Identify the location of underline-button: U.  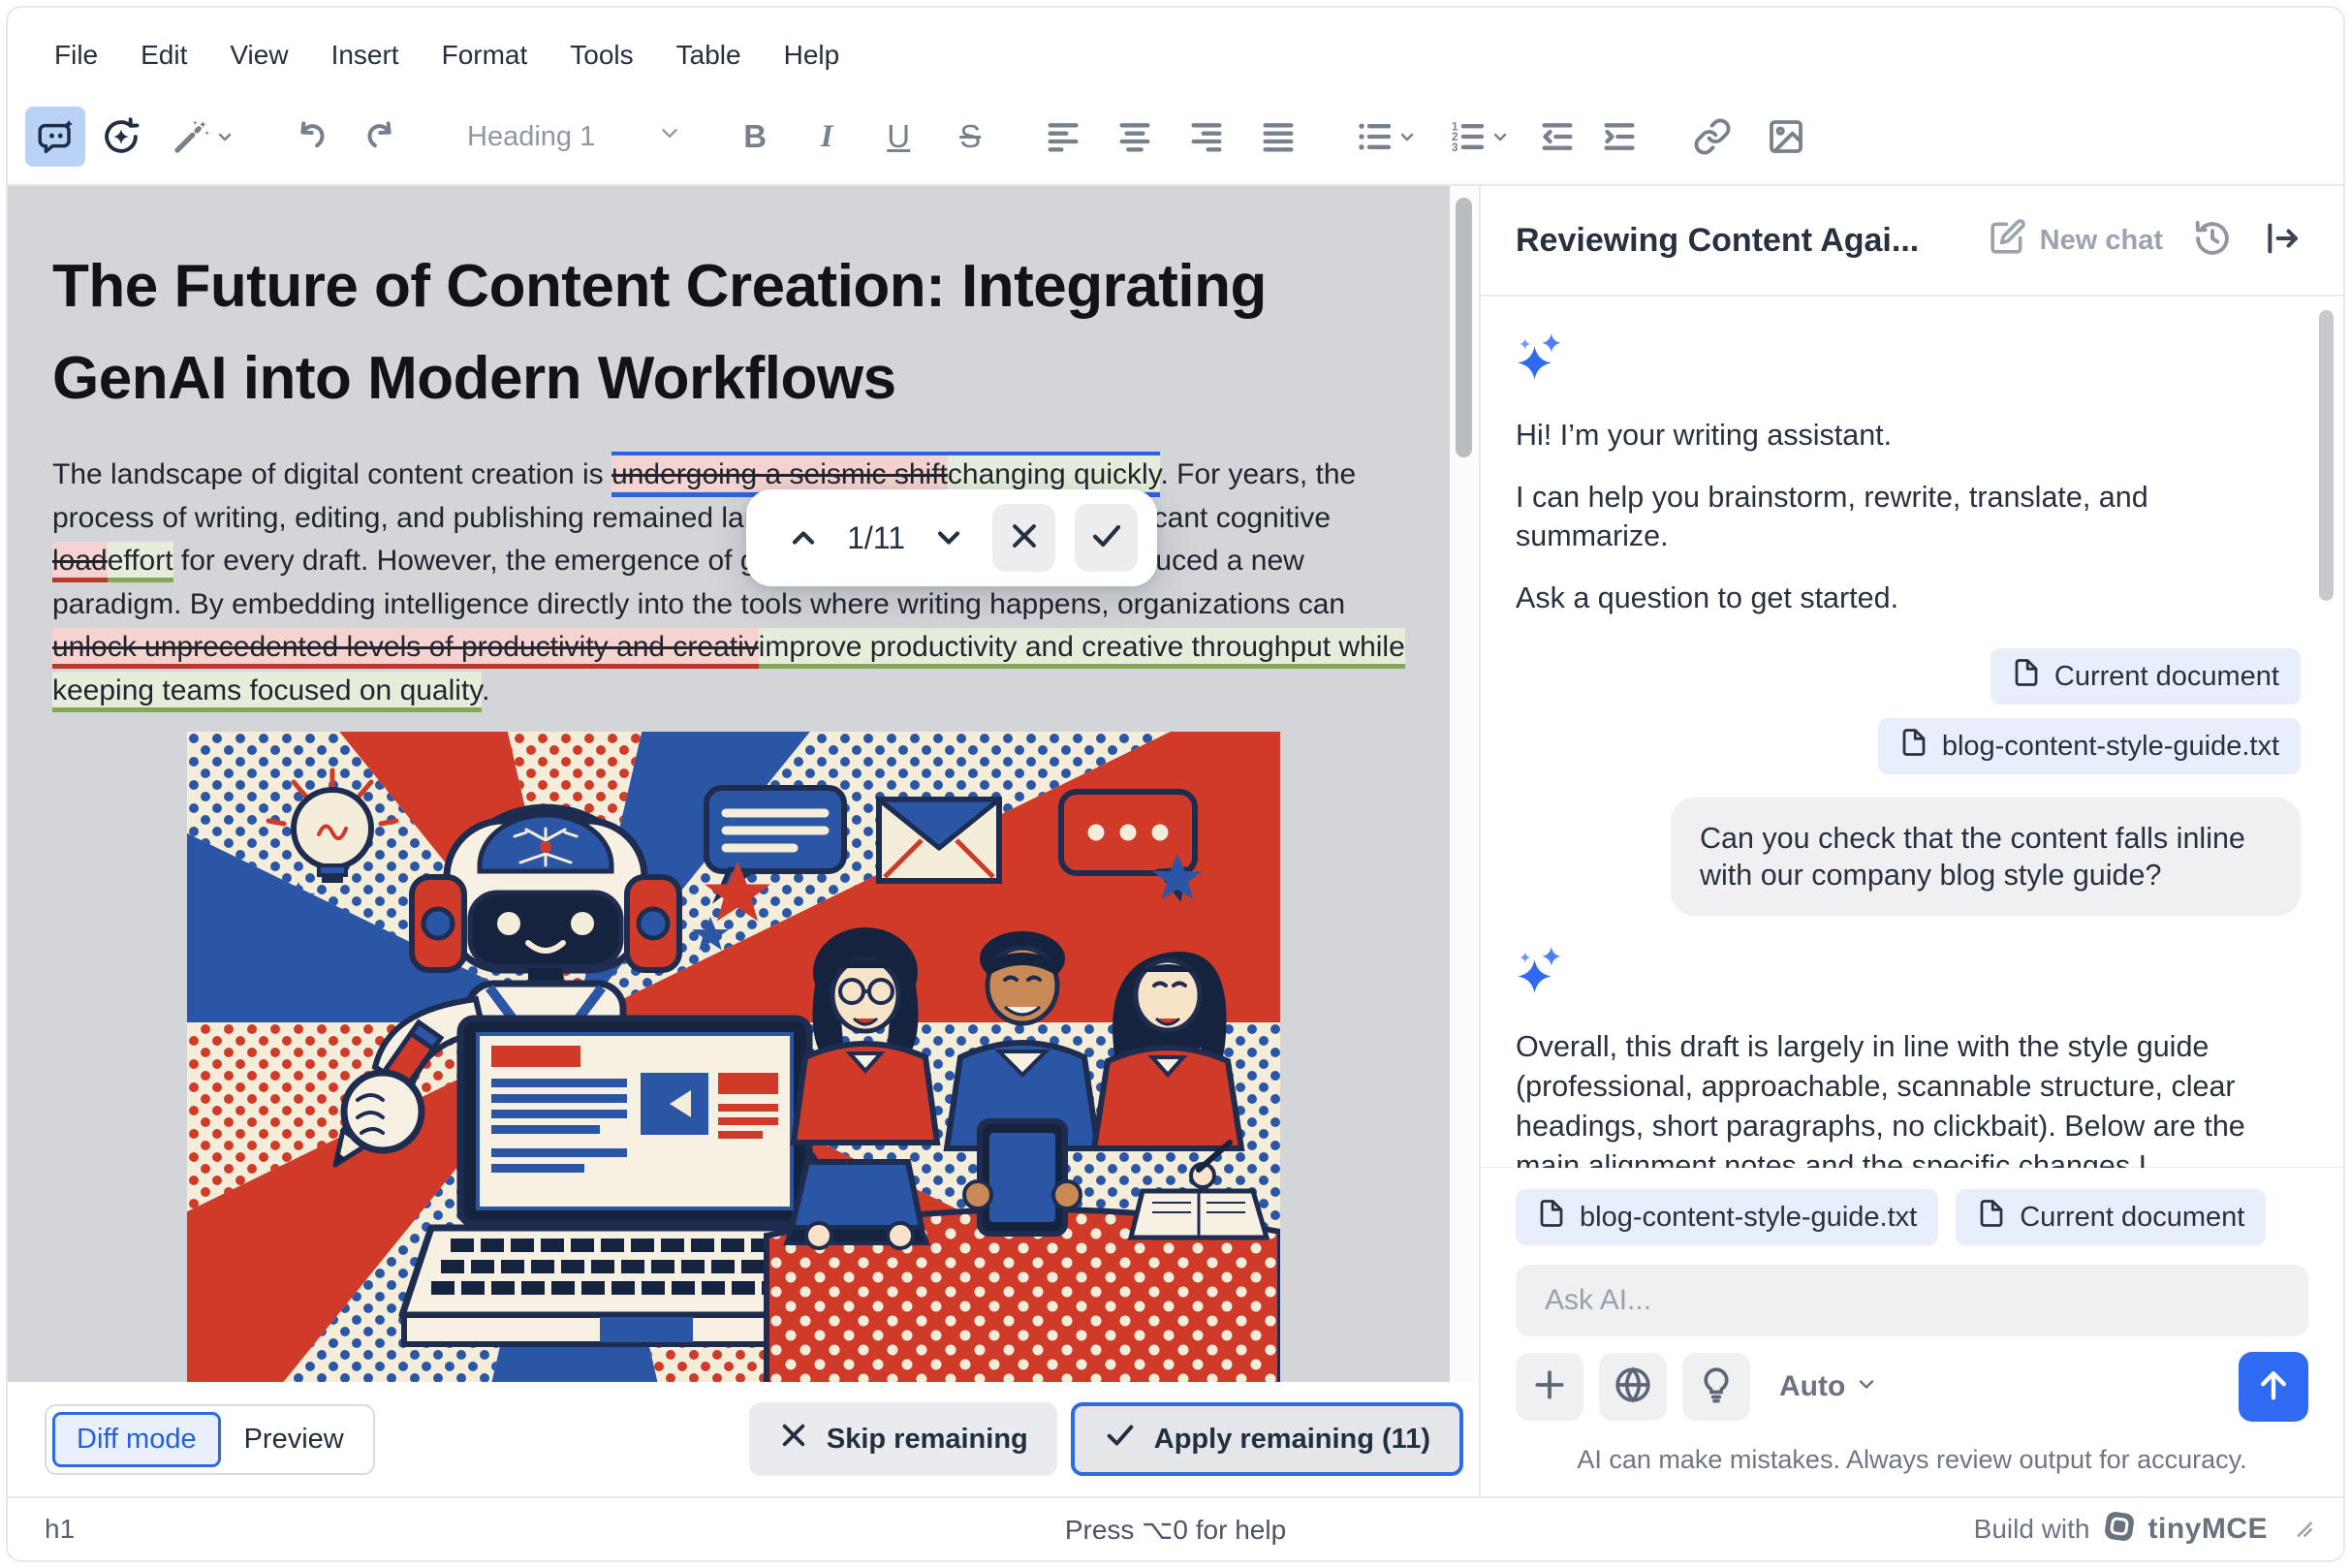
(898, 137).